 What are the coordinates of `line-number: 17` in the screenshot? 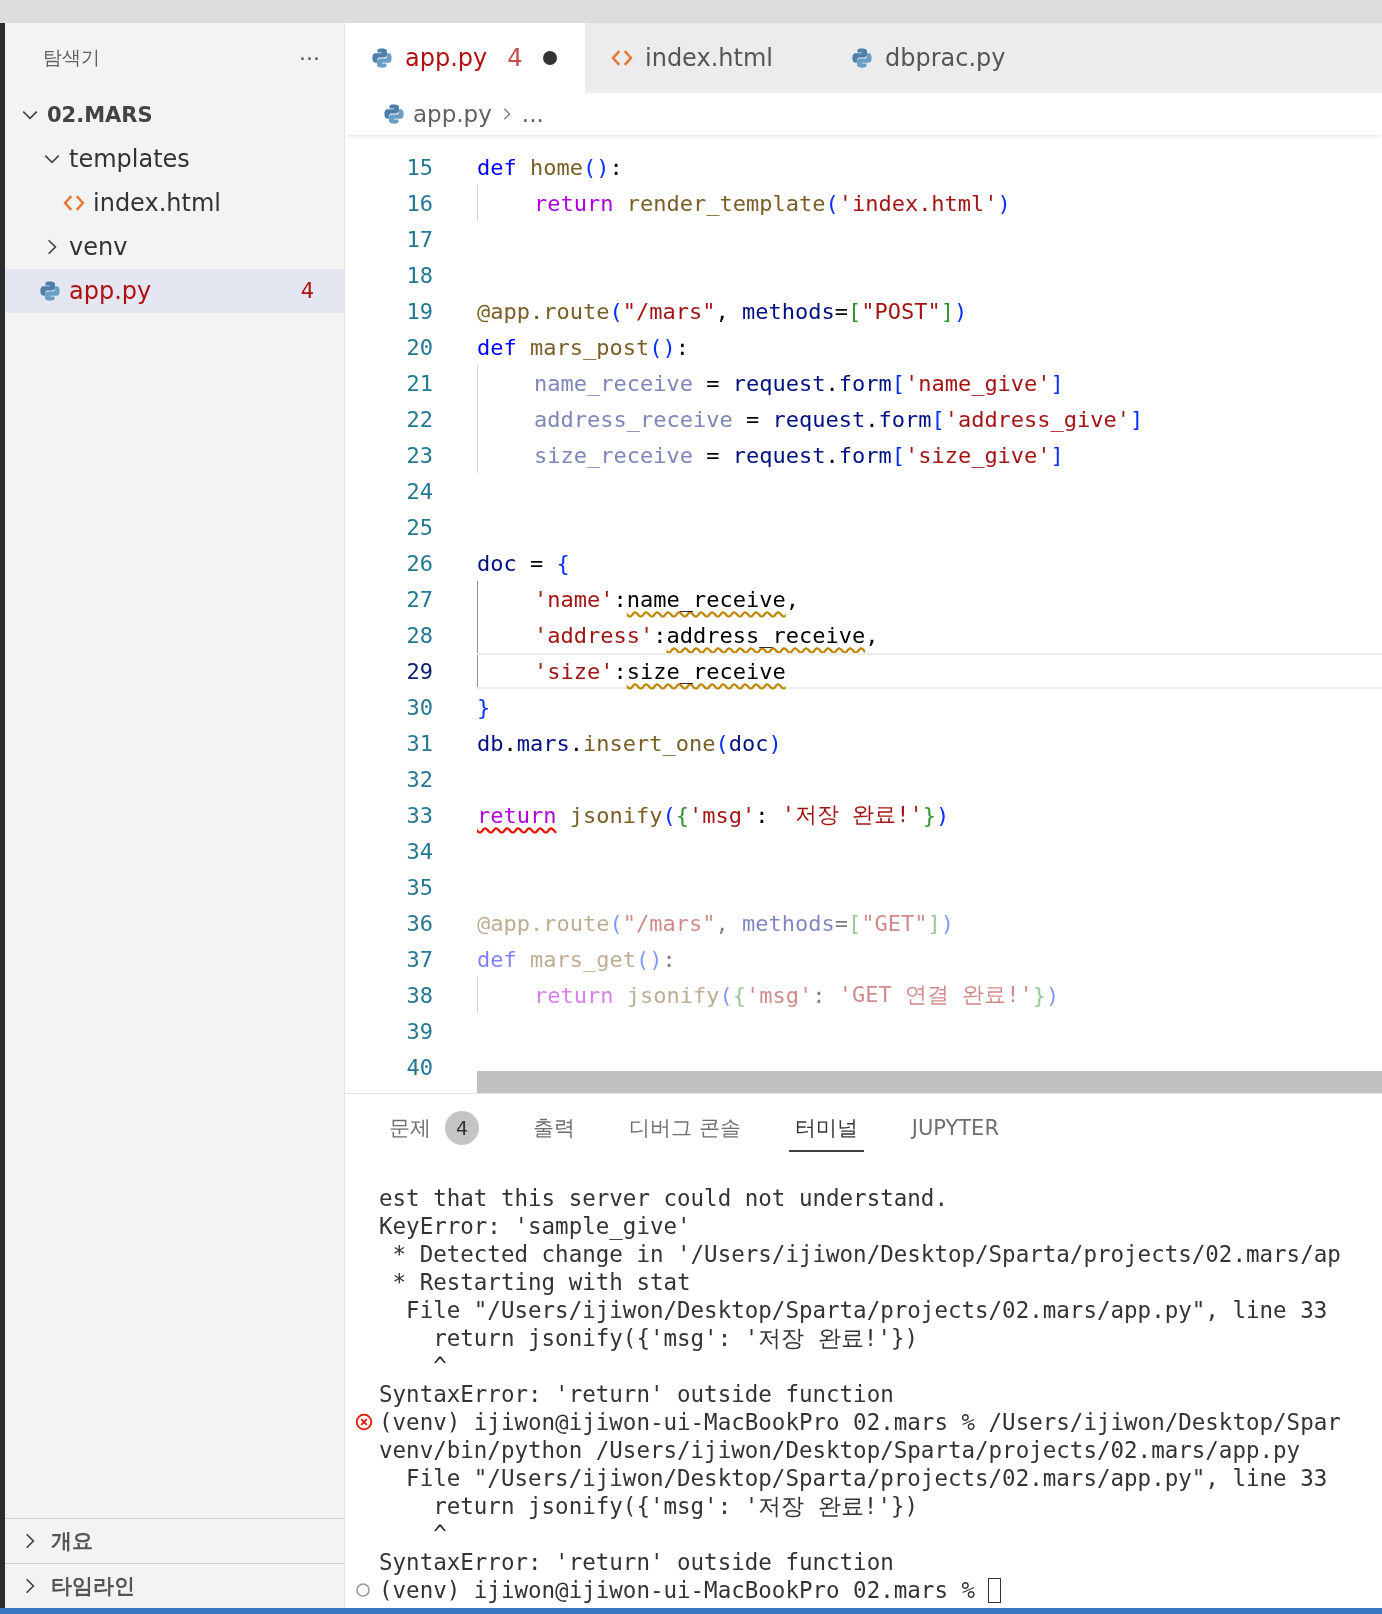 It's located at (419, 239).